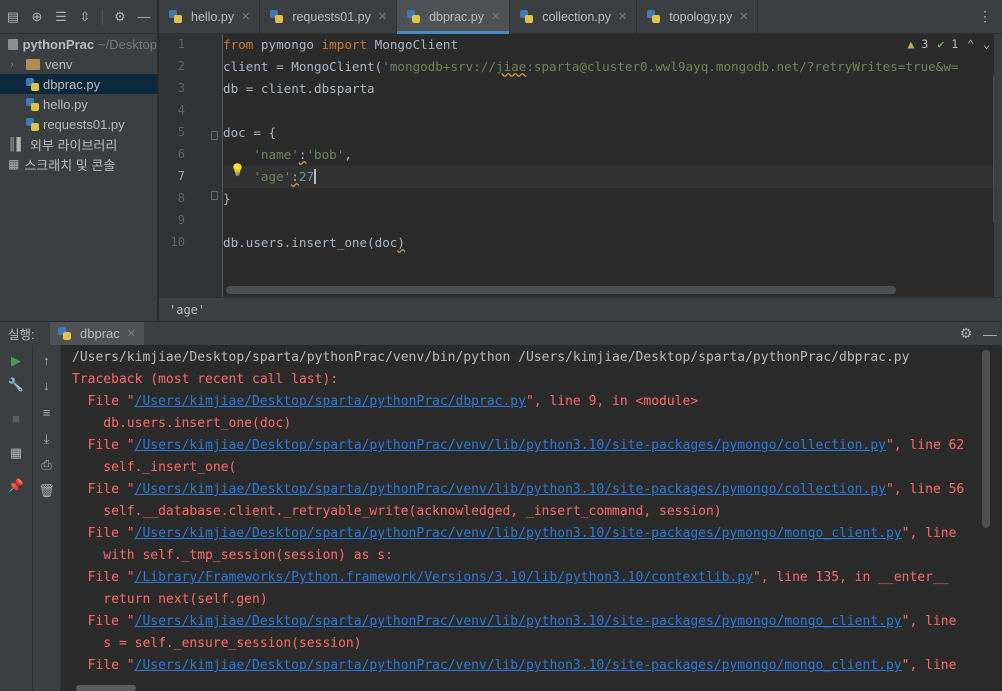 The height and width of the screenshot is (691, 1002). What do you see at coordinates (154, 467) in the screenshot?
I see `console-line: self._insert_one(` at bounding box center [154, 467].